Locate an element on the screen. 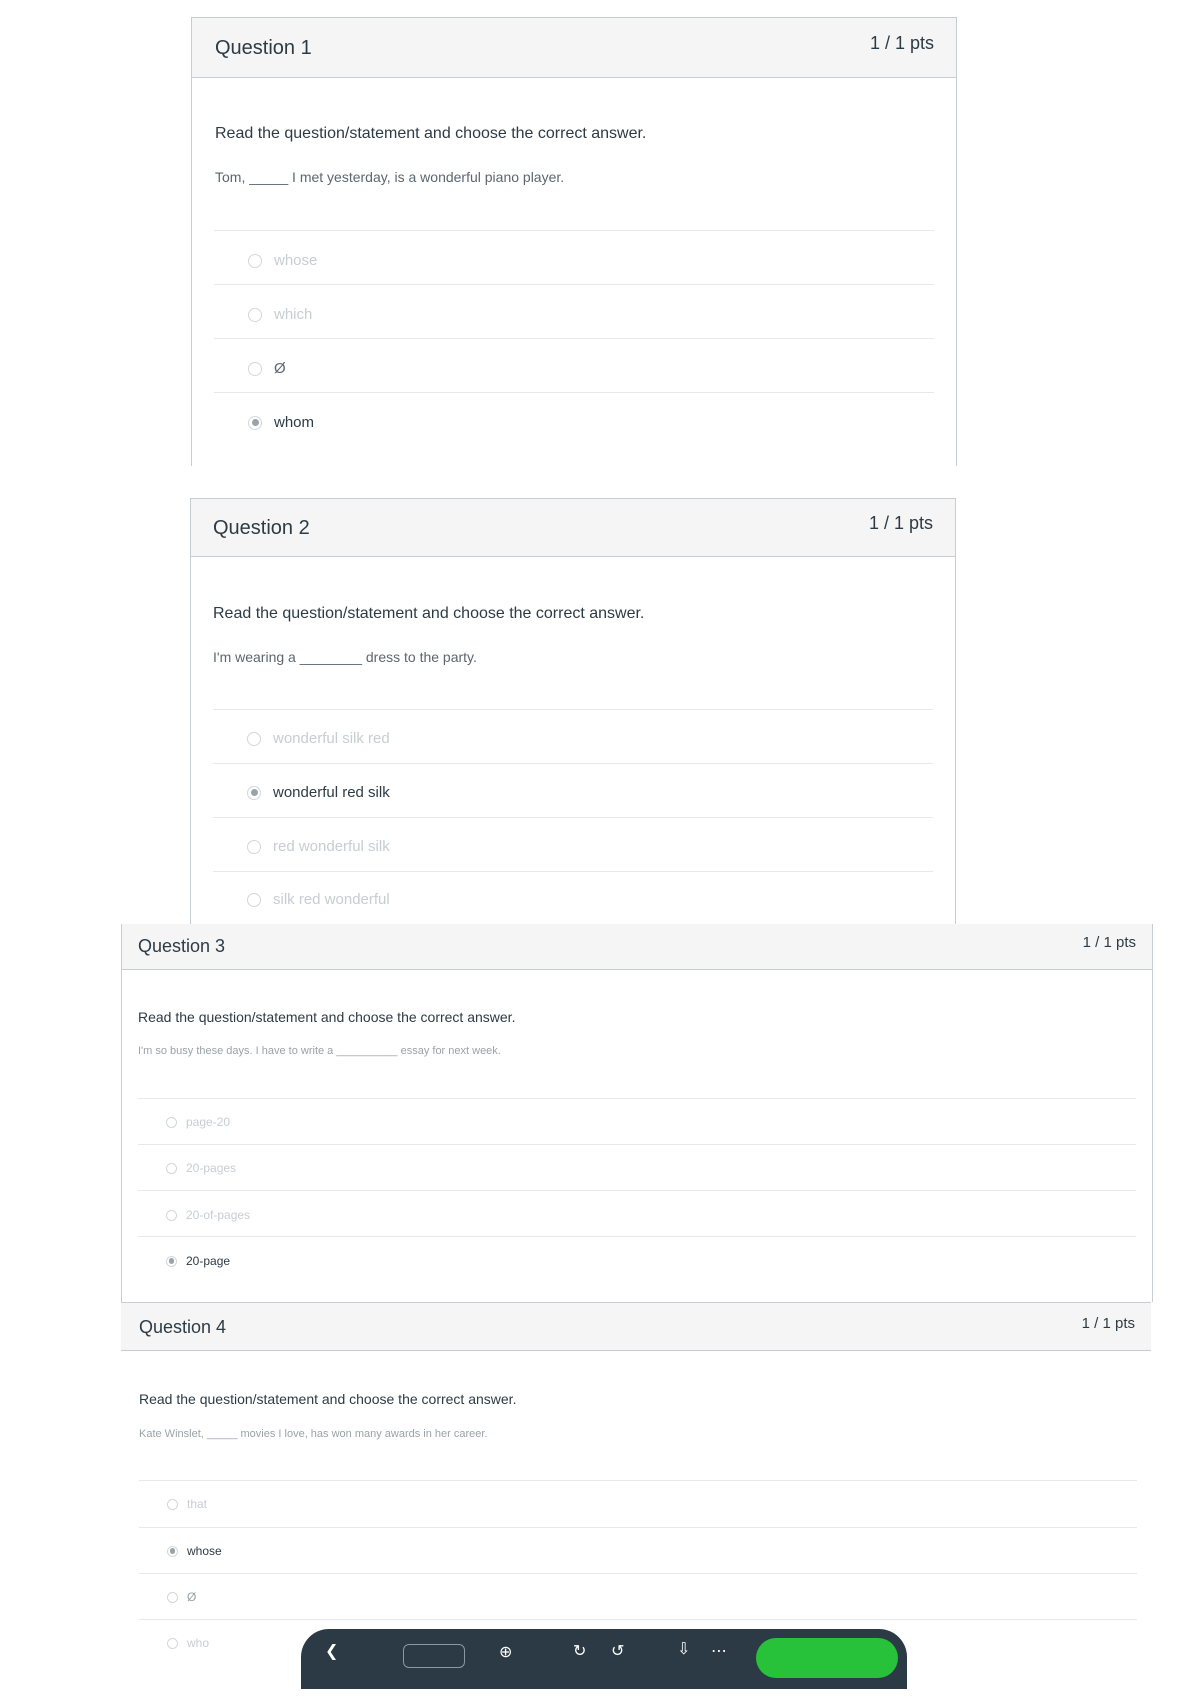  answer-option: 20-of-pages is located at coordinates (208, 1215).